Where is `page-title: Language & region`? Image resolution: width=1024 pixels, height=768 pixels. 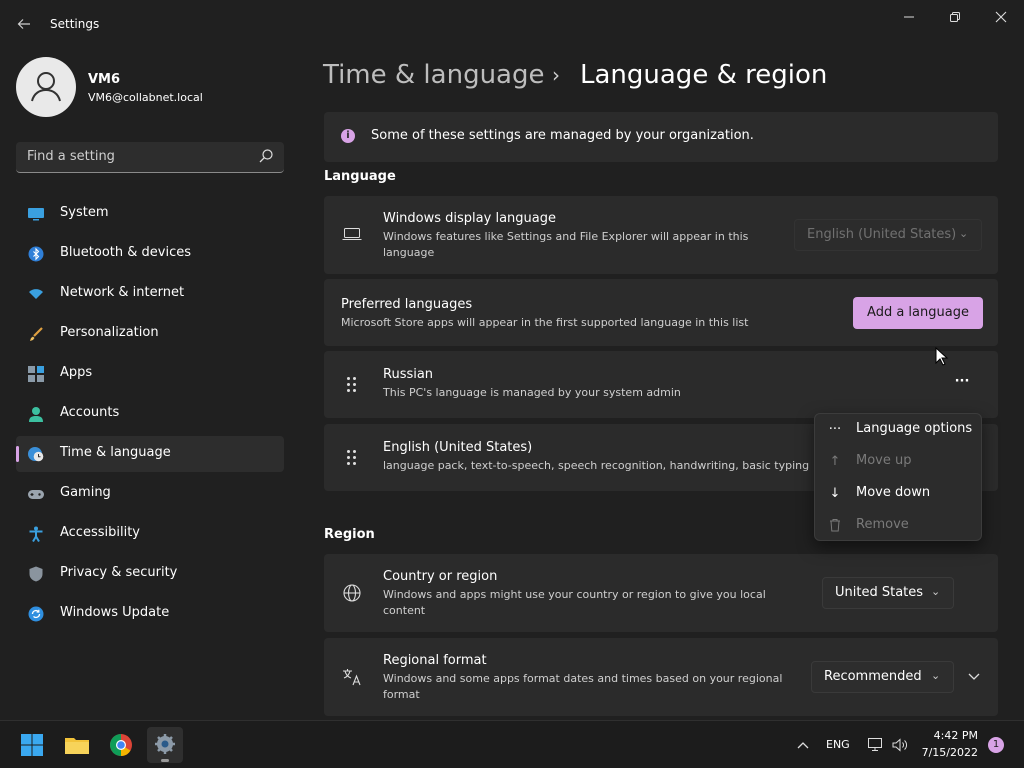 page-title: Language & region is located at coordinates (704, 75).